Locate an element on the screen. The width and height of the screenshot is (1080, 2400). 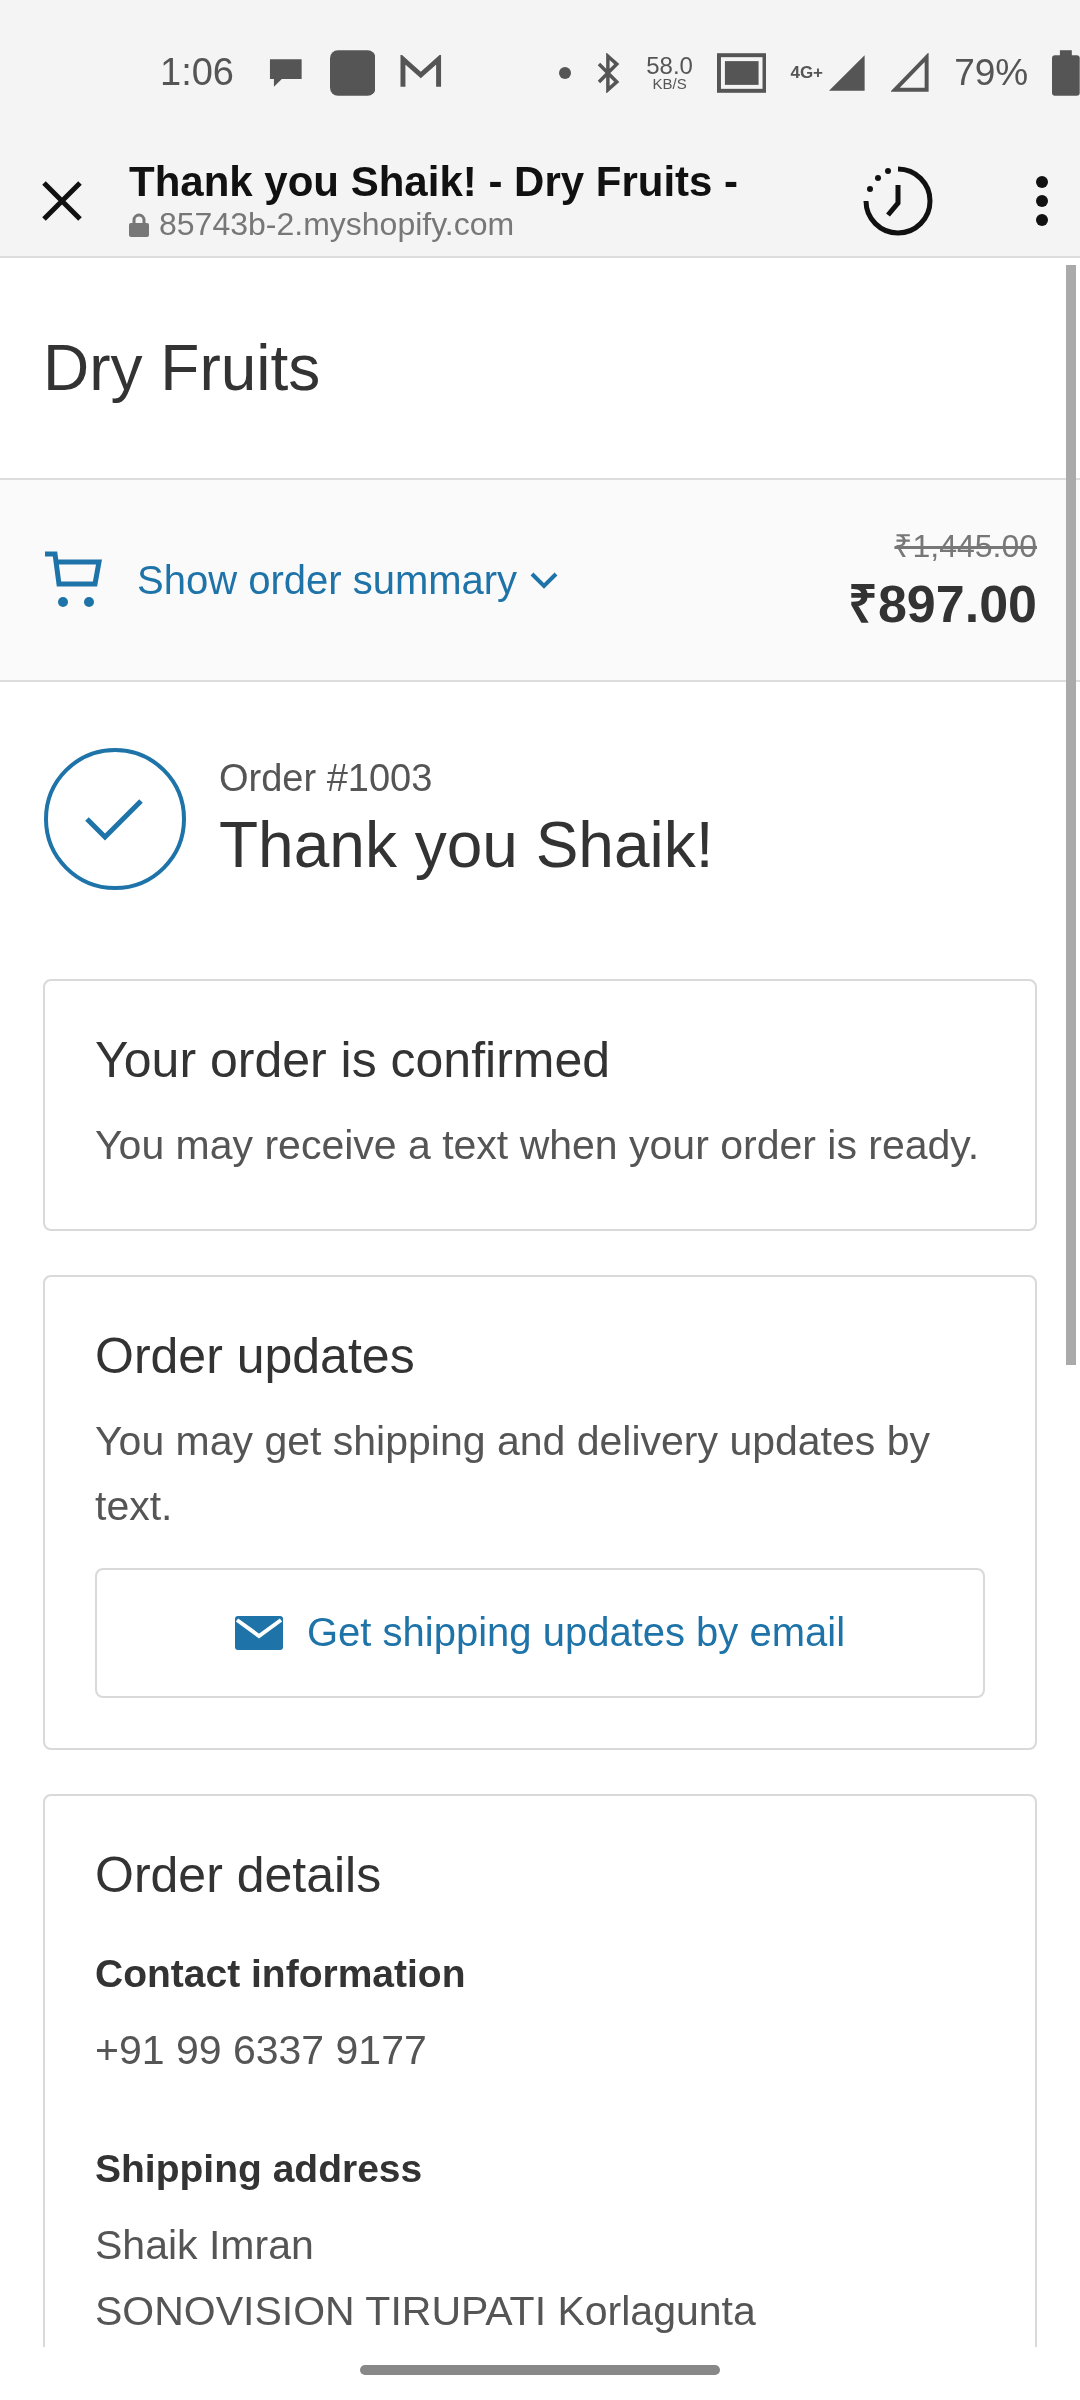
original-price: ₹1,445.00 is located at coordinates (965, 546).